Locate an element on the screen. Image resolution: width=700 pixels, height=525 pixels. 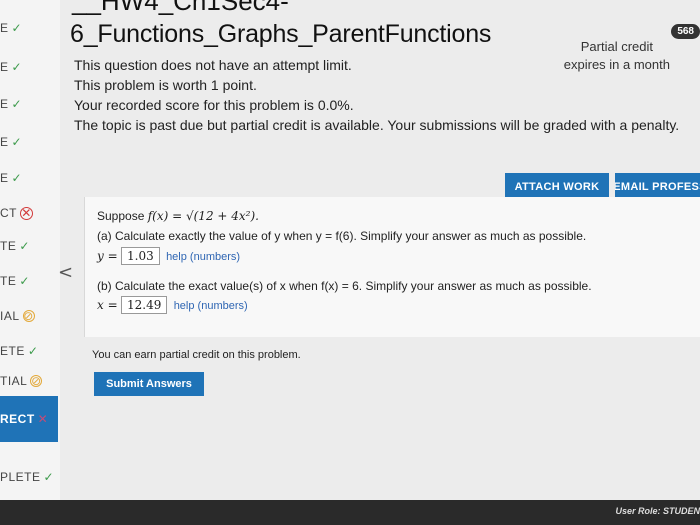
question-prompt: Suppose f(x) = √(12 + 4x²). is located at coordinates (178, 216).